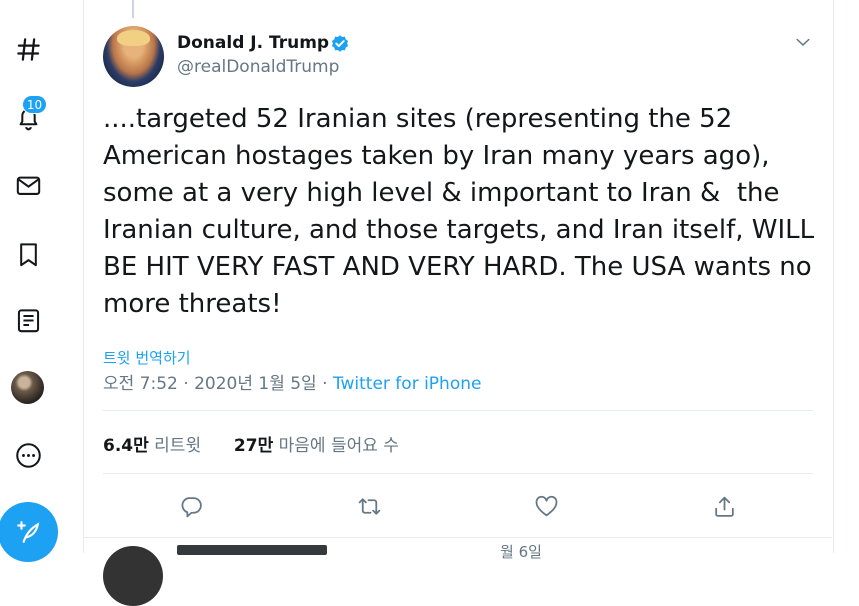 The height and width of the screenshot is (606, 859). I want to click on author-avatar, so click(133, 56).